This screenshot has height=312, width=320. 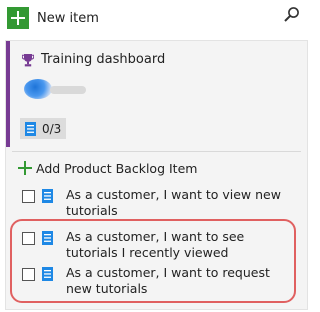 What do you see at coordinates (68, 90) in the screenshot?
I see `assignee-name-blurred` at bounding box center [68, 90].